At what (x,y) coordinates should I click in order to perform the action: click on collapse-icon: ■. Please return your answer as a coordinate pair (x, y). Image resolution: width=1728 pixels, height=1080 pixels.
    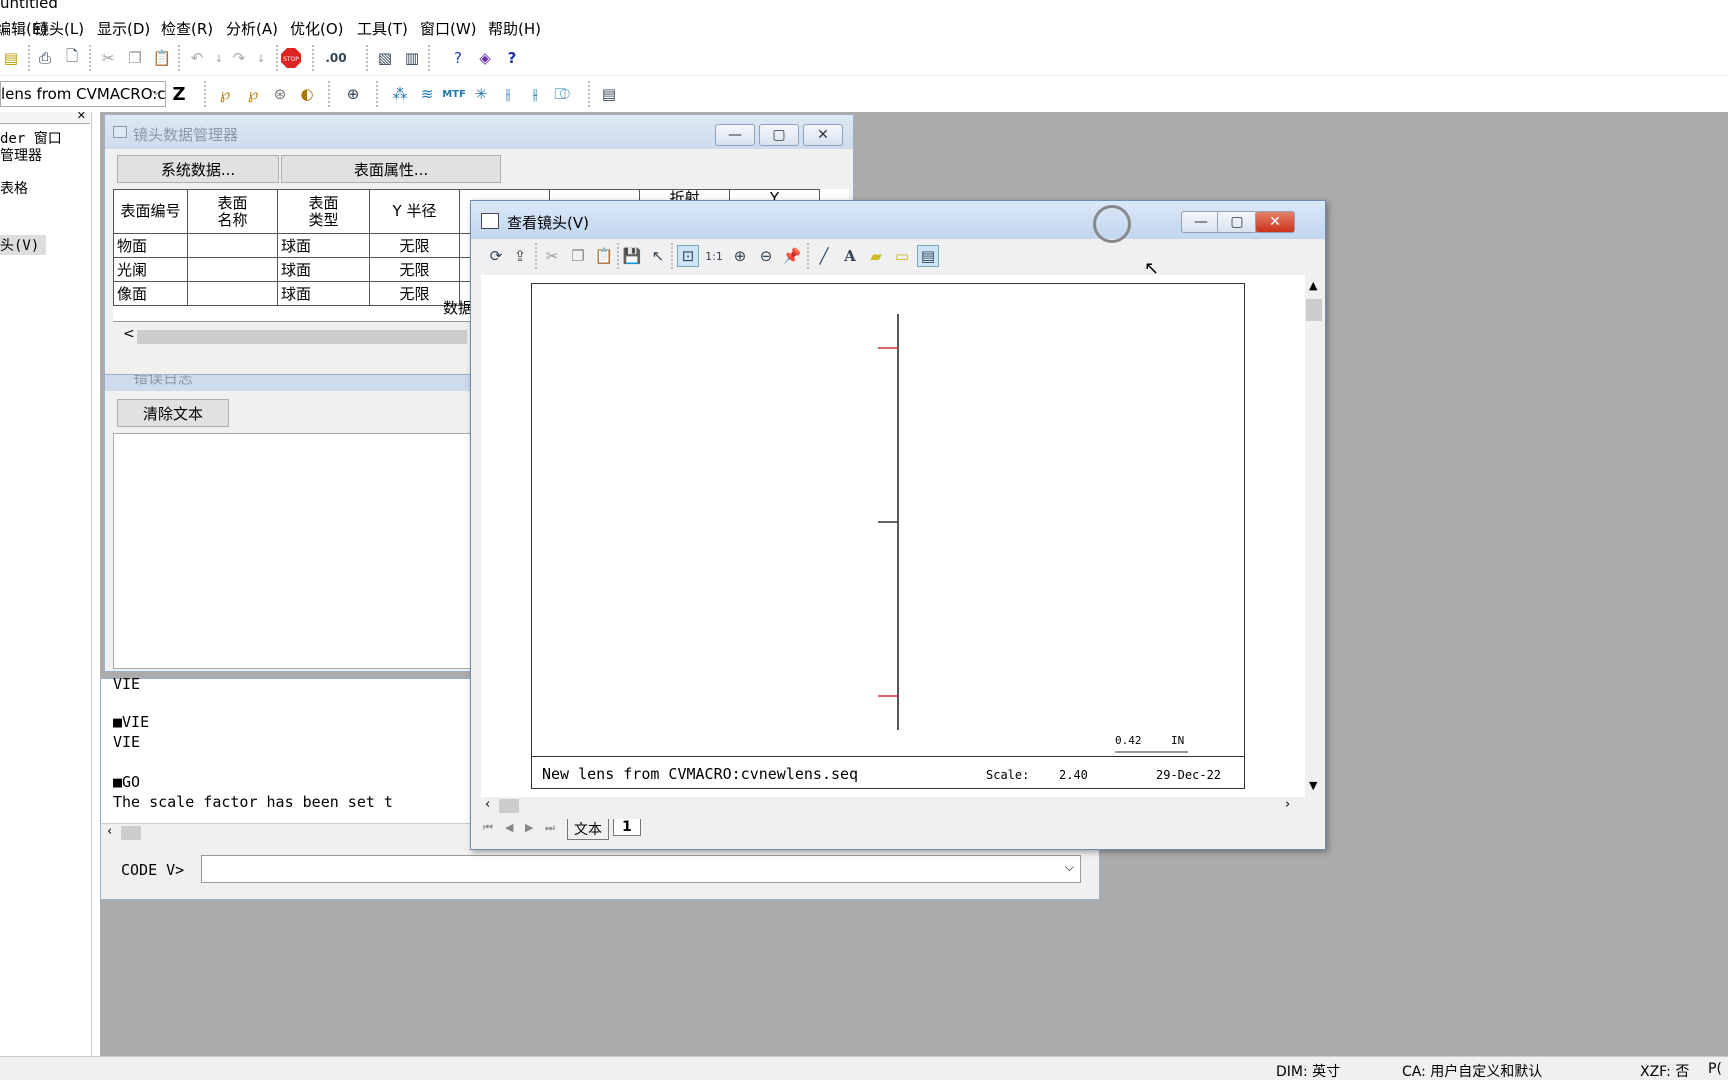
    Looking at the image, I should click on (117, 722).